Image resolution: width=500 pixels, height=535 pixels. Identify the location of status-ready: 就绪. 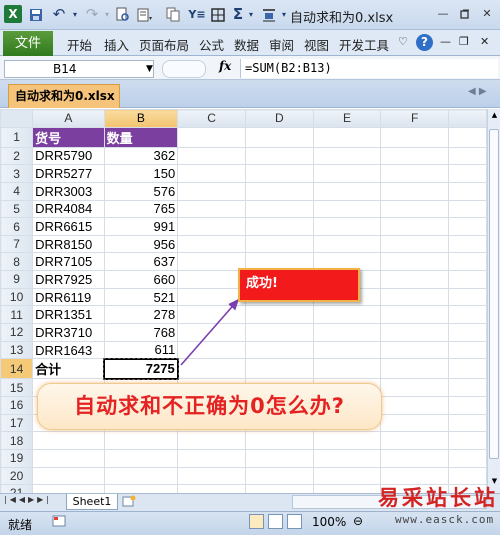
(20, 525).